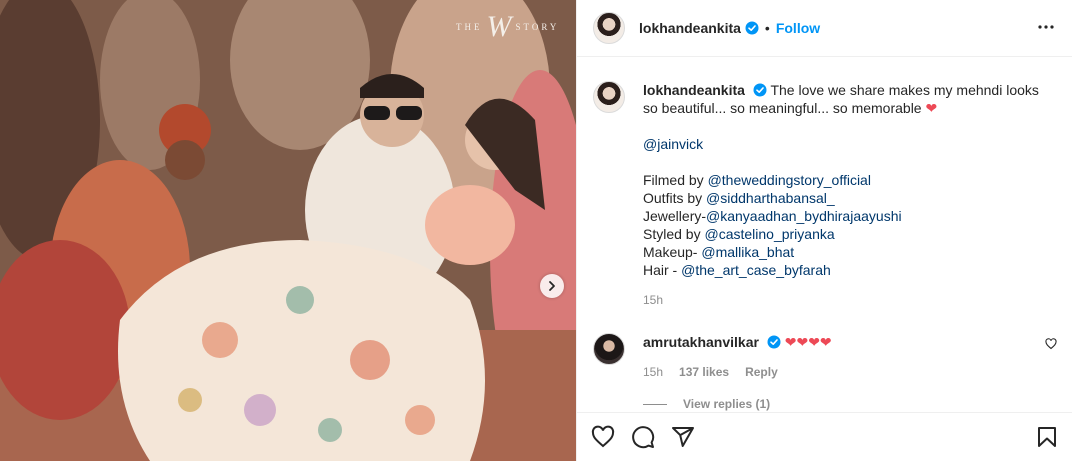 The image size is (1072, 461). I want to click on post-header: lokhandeankita • Follow, so click(824, 28).